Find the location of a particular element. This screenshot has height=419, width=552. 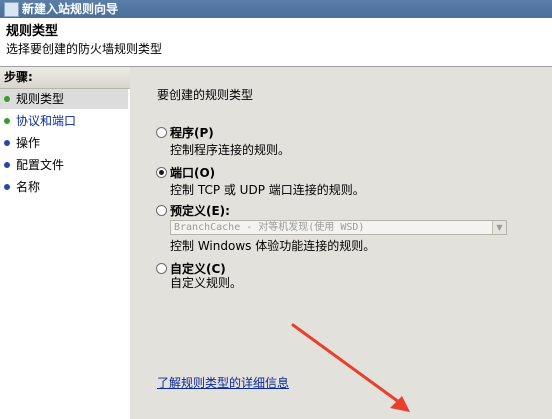

title-bar: 新建入站规则向导 is located at coordinates (276, 9).